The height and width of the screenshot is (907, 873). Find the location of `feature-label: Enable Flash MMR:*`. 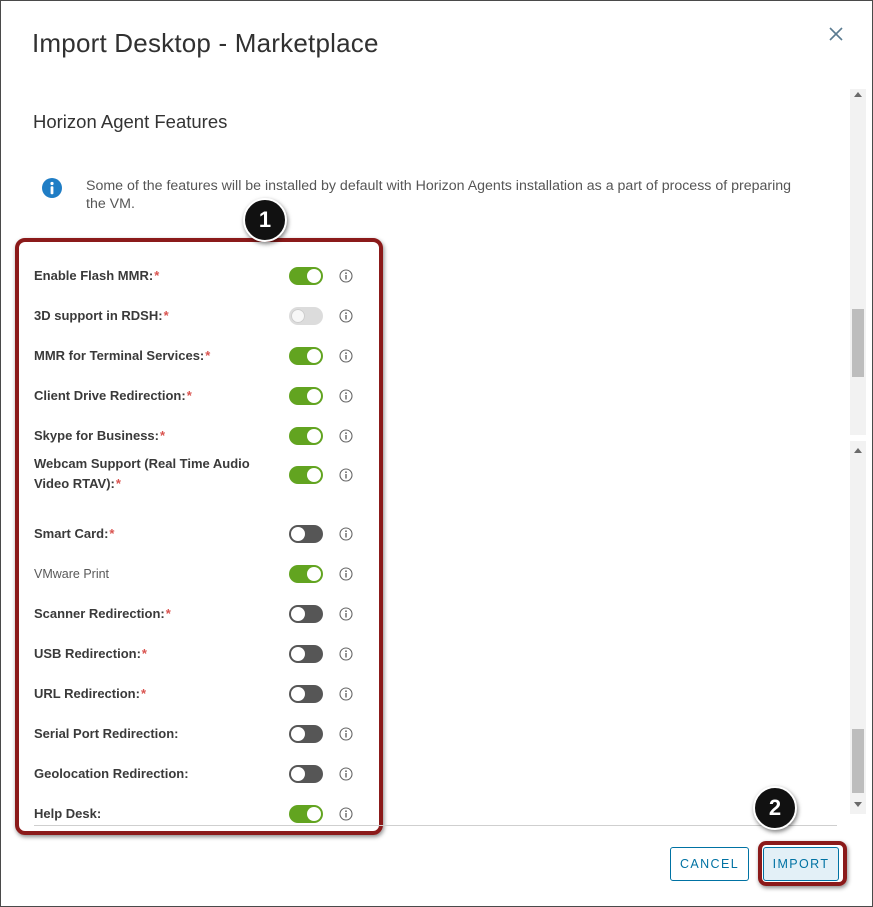

feature-label: Enable Flash MMR:* is located at coordinates (159, 276).